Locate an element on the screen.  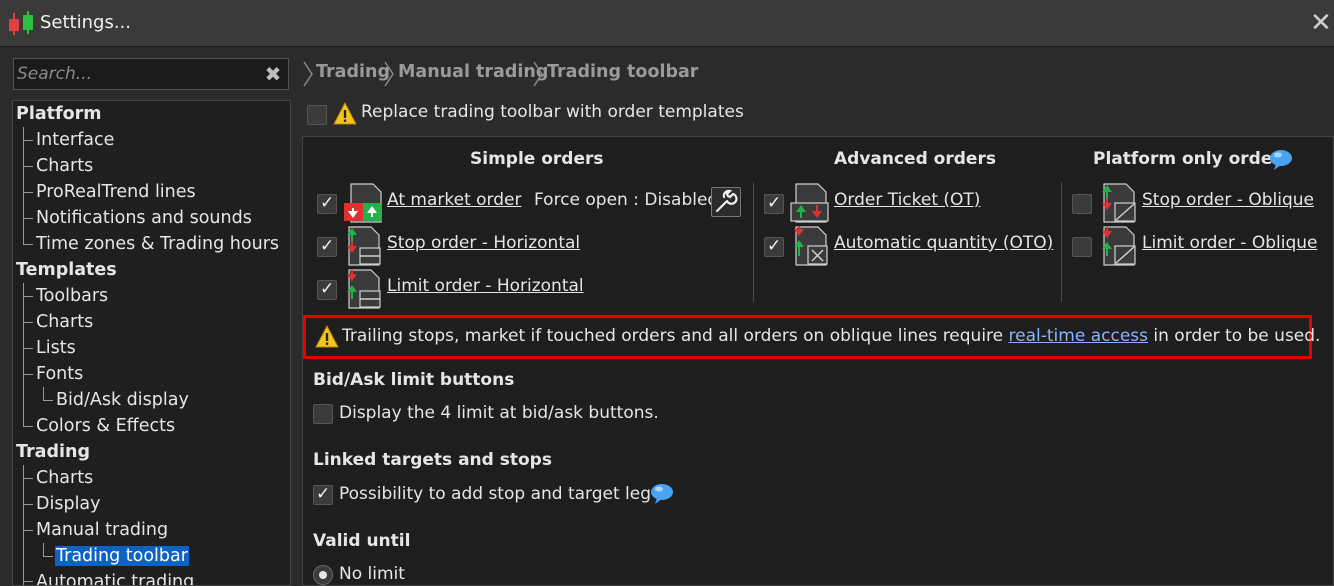
platform-only-orders-heading: Platform only orders is located at coordinates (1192, 159).